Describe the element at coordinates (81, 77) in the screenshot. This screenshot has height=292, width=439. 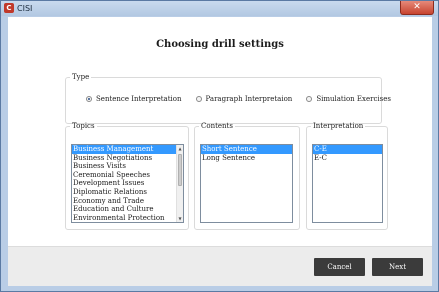
I see `type-legend: Type` at that location.